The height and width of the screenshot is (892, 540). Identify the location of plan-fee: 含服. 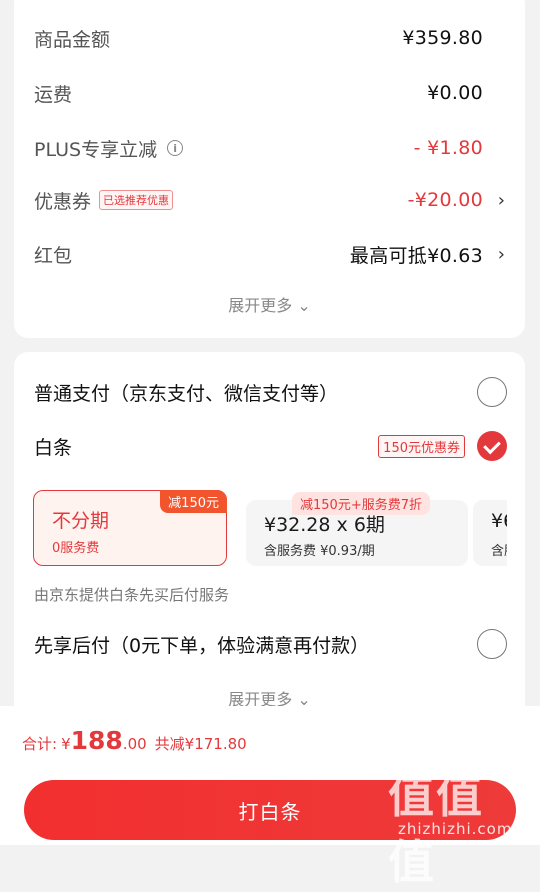
(499, 551).